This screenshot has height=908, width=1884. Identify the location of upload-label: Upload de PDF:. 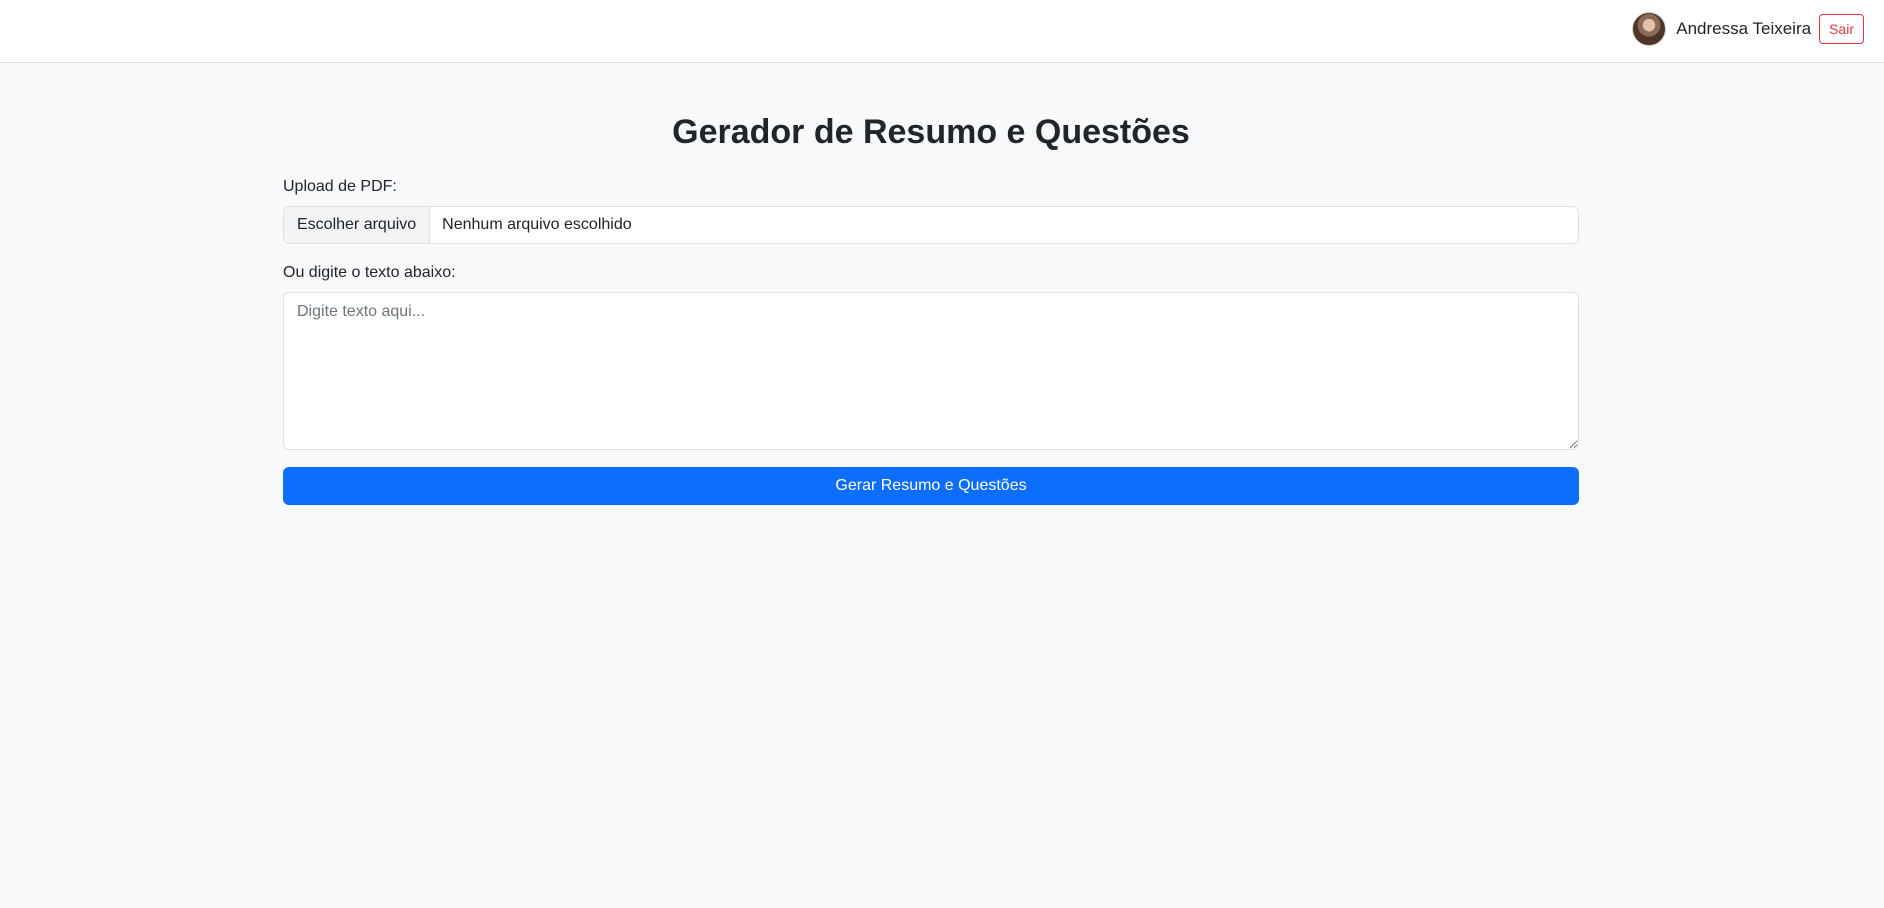
(340, 186).